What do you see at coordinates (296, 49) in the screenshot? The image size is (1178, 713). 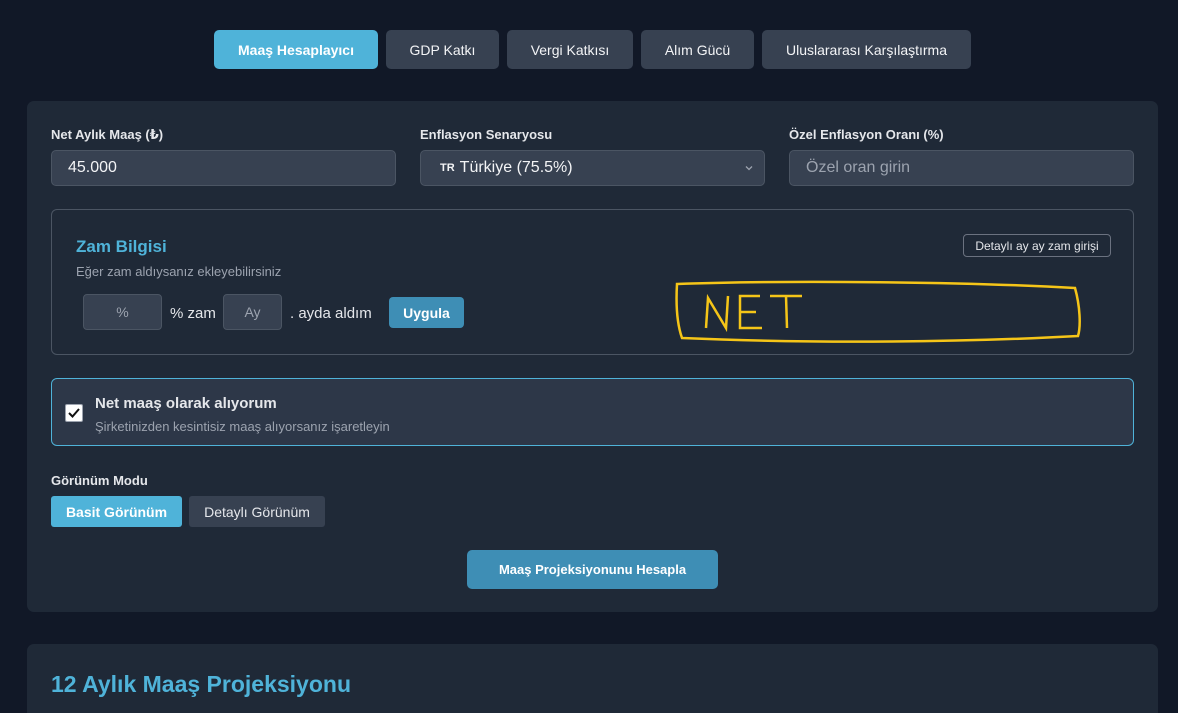 I see `tab-salary-calculator: Maaş Hesaplayıcı` at bounding box center [296, 49].